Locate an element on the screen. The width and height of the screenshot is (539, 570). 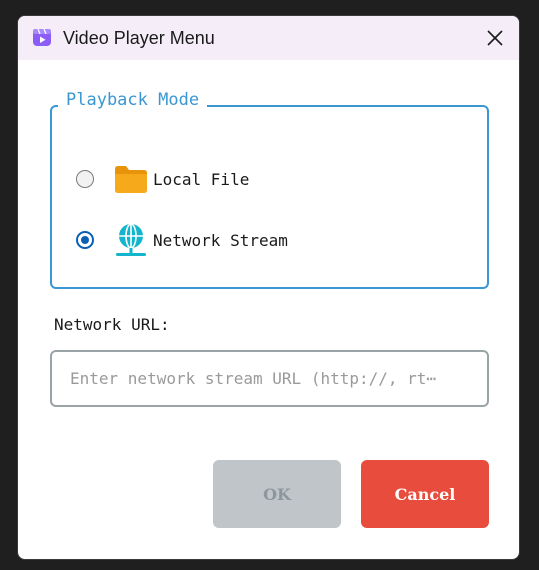
network-stream-option: Network Stream is located at coordinates (182, 240).